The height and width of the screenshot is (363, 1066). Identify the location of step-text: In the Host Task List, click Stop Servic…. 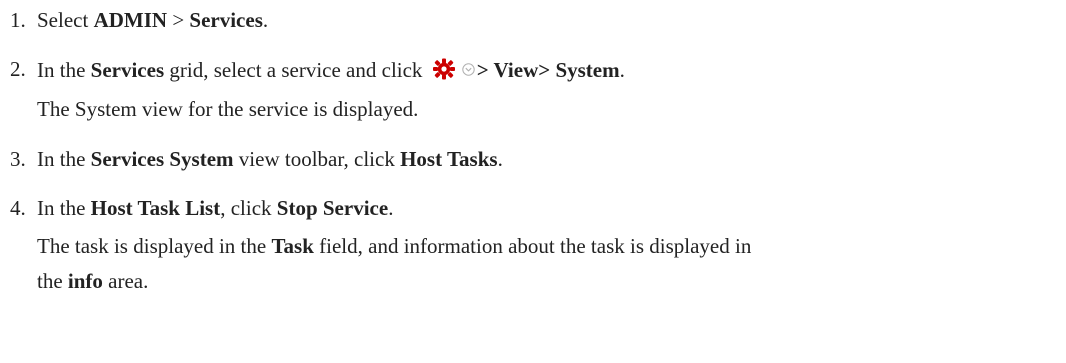
(215, 208).